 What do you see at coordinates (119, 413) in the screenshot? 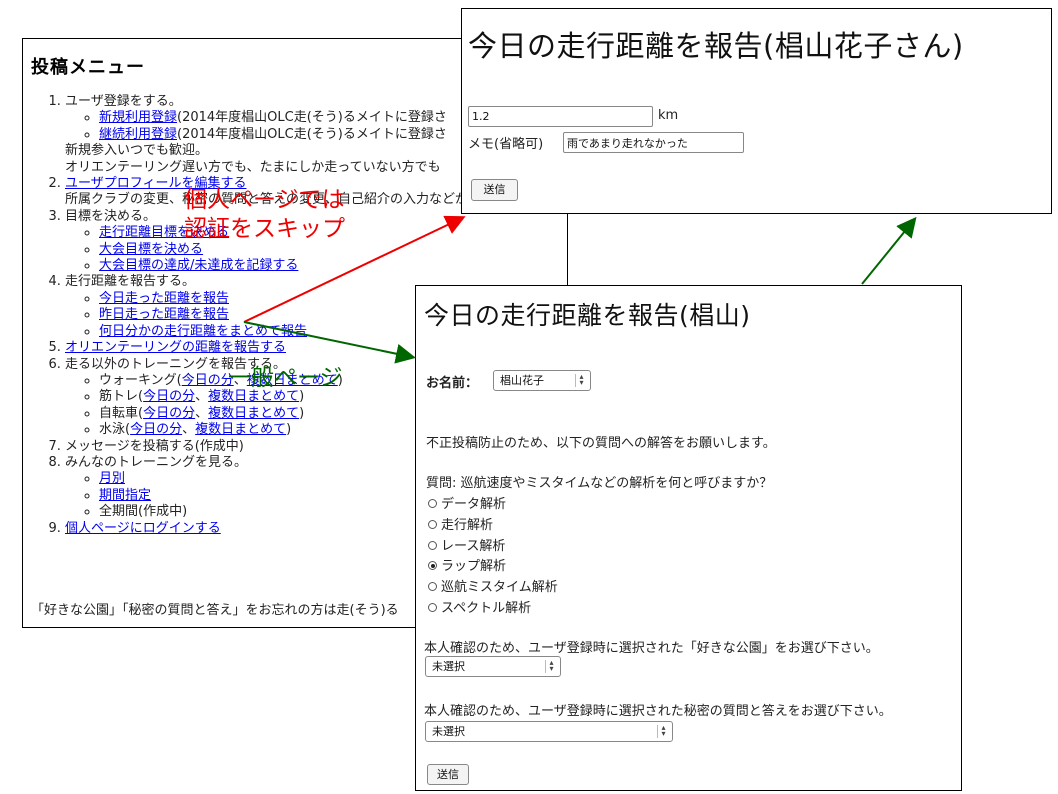
I see `training-name: 自転車` at bounding box center [119, 413].